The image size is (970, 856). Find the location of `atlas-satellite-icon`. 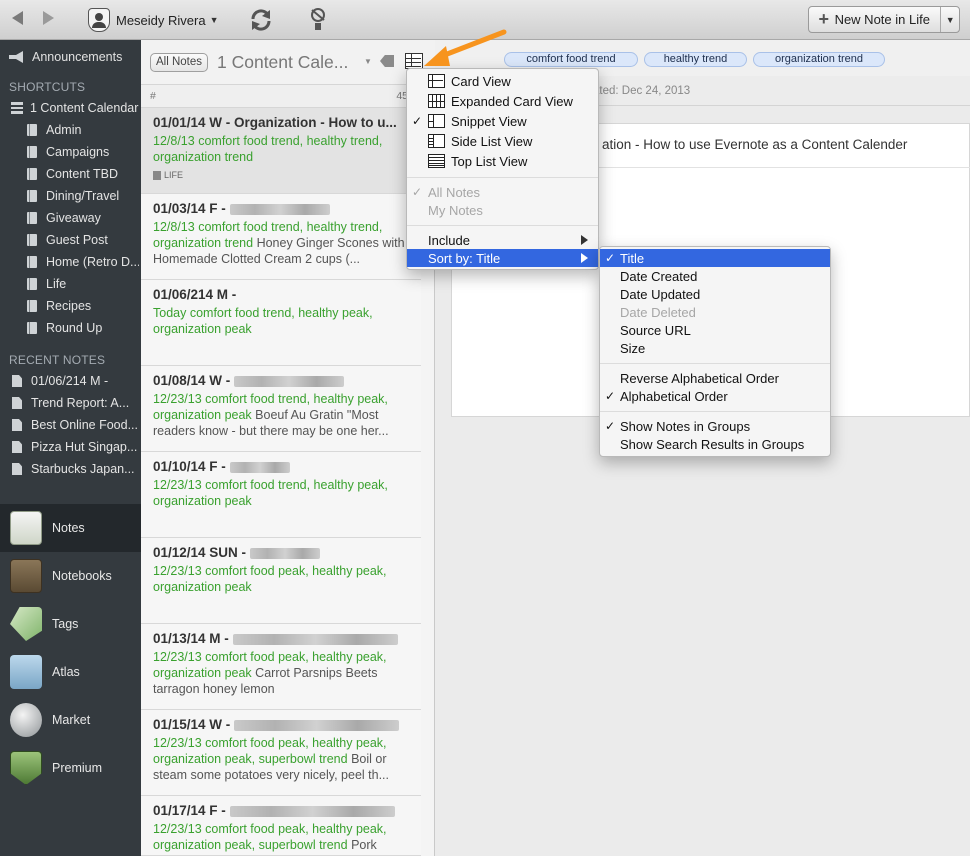

atlas-satellite-icon is located at coordinates (318, 19).